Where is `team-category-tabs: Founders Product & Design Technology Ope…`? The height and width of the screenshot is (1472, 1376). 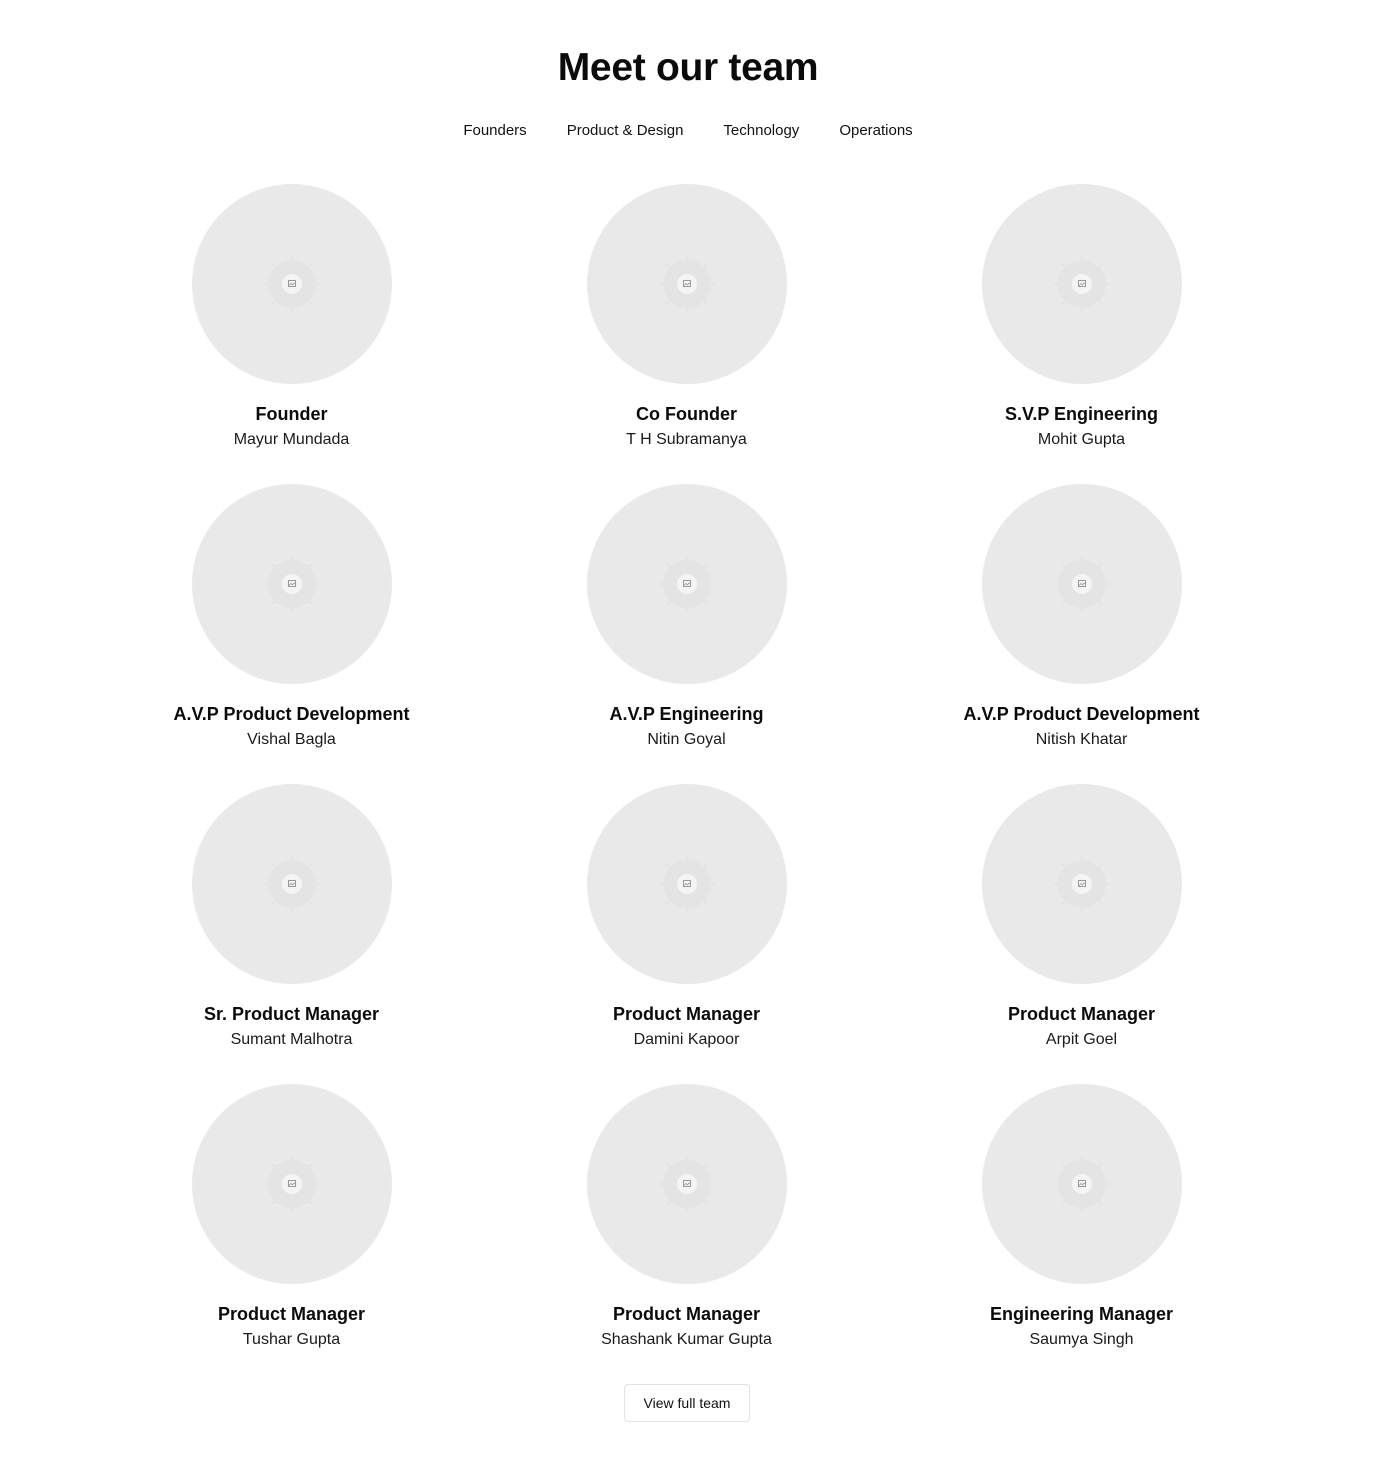 team-category-tabs: Founders Product & Design Technology Ope… is located at coordinates (688, 131).